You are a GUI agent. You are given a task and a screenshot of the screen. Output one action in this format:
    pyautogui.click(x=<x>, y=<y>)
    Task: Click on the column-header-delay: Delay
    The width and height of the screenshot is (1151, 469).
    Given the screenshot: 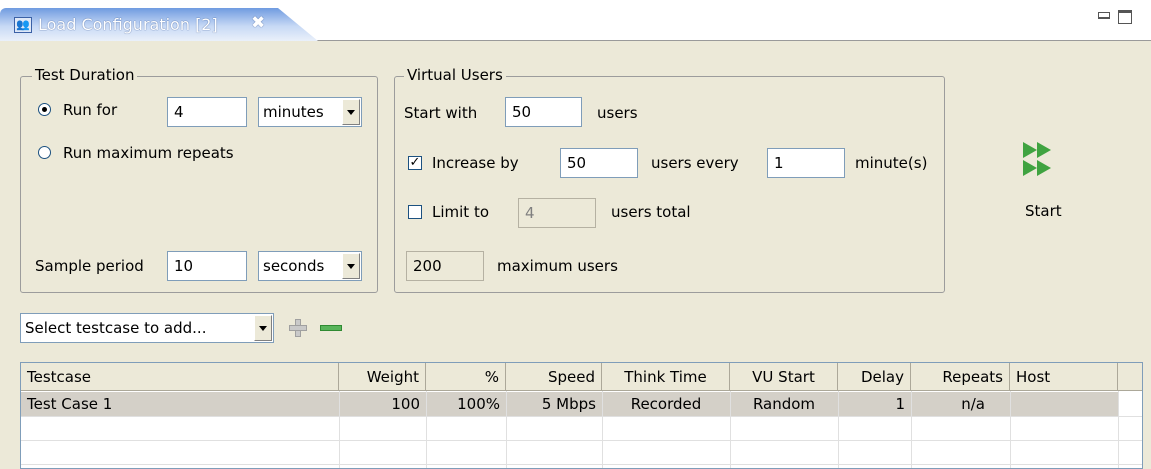 What is the action you would take?
    pyautogui.click(x=874, y=377)
    